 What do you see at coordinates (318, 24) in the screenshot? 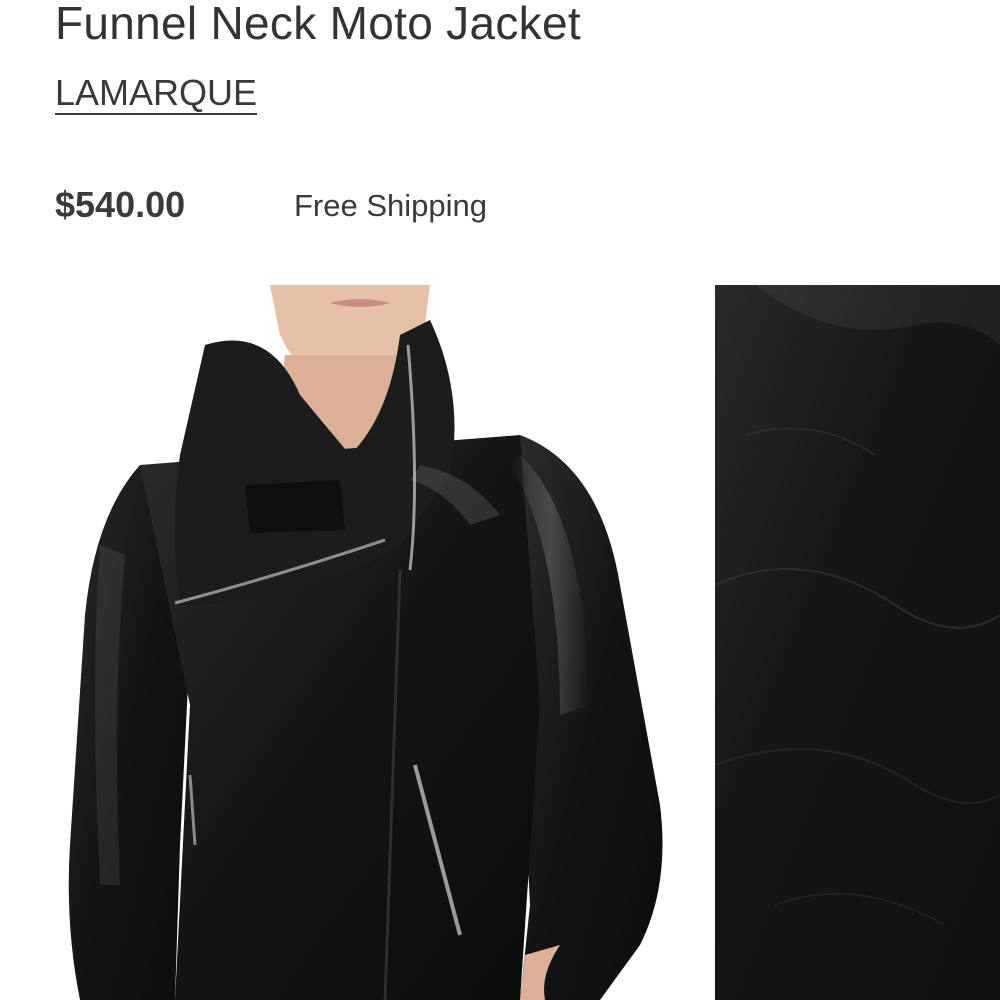
I see `product-title: Funnel Neck Moto Jacket` at bounding box center [318, 24].